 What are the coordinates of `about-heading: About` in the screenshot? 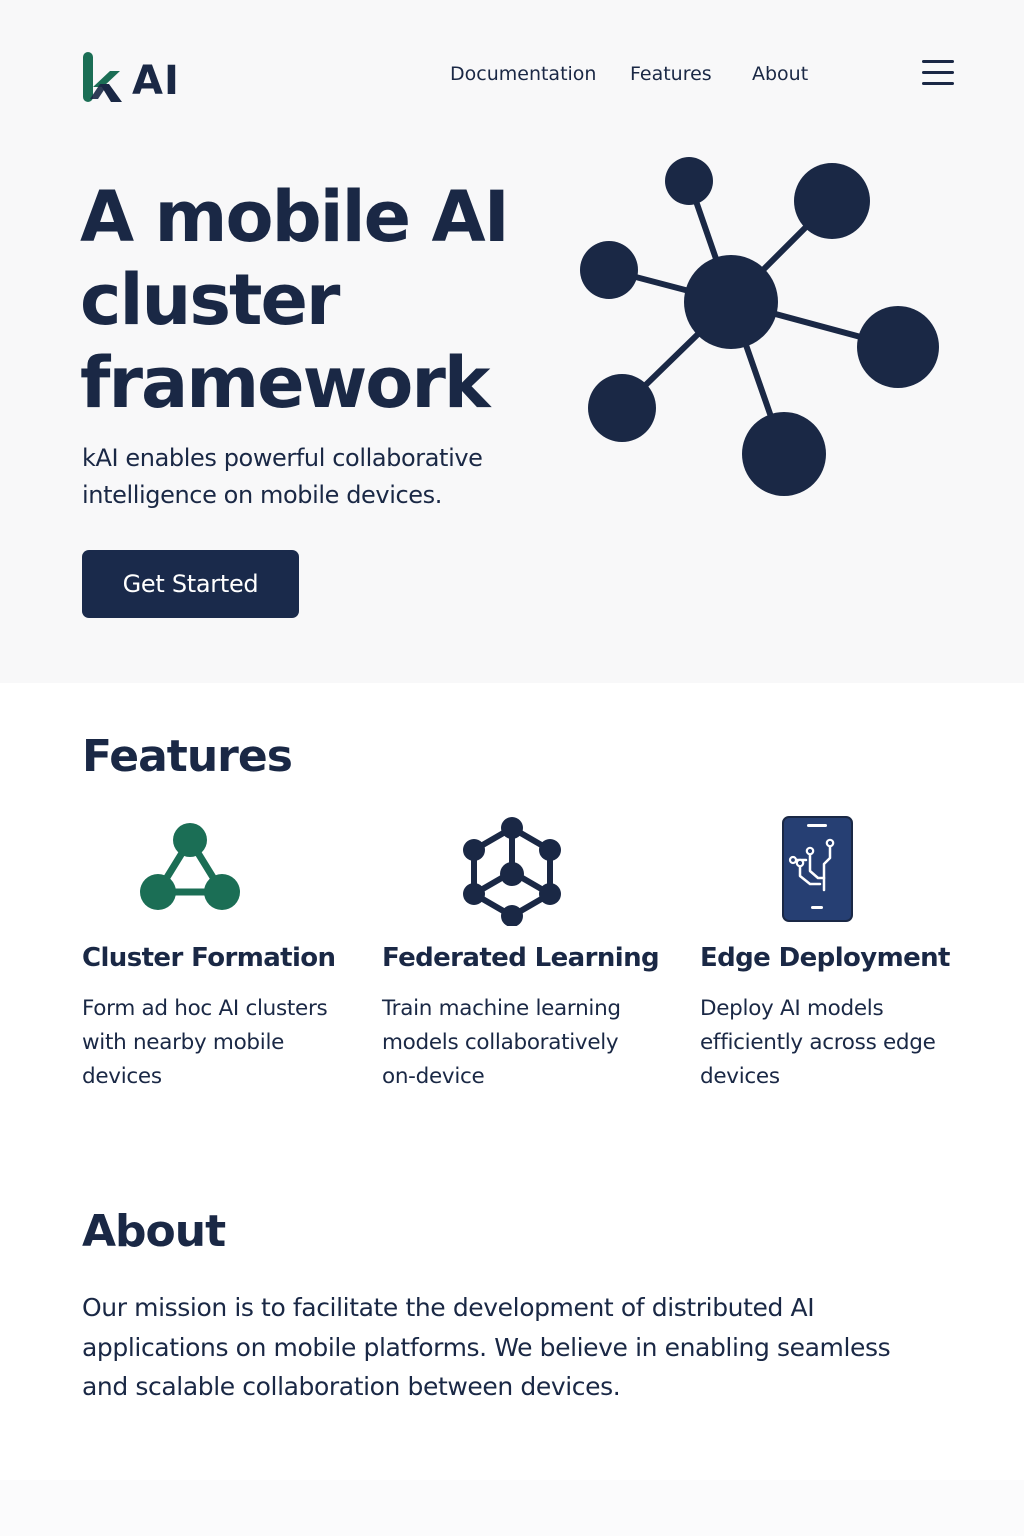 It's located at (154, 1231).